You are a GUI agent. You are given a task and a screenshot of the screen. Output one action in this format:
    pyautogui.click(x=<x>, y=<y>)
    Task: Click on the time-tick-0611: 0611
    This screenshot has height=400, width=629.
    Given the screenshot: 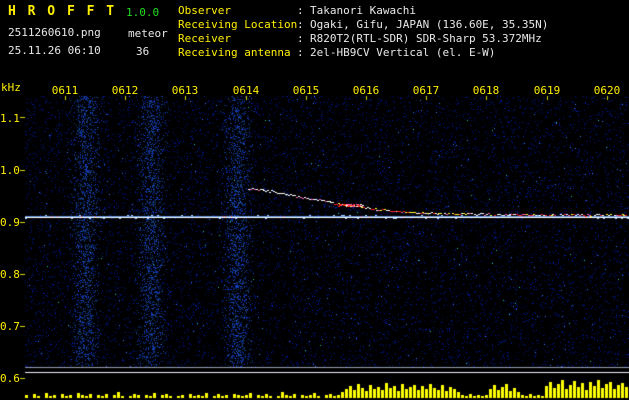 What is the action you would take?
    pyautogui.click(x=65, y=90)
    